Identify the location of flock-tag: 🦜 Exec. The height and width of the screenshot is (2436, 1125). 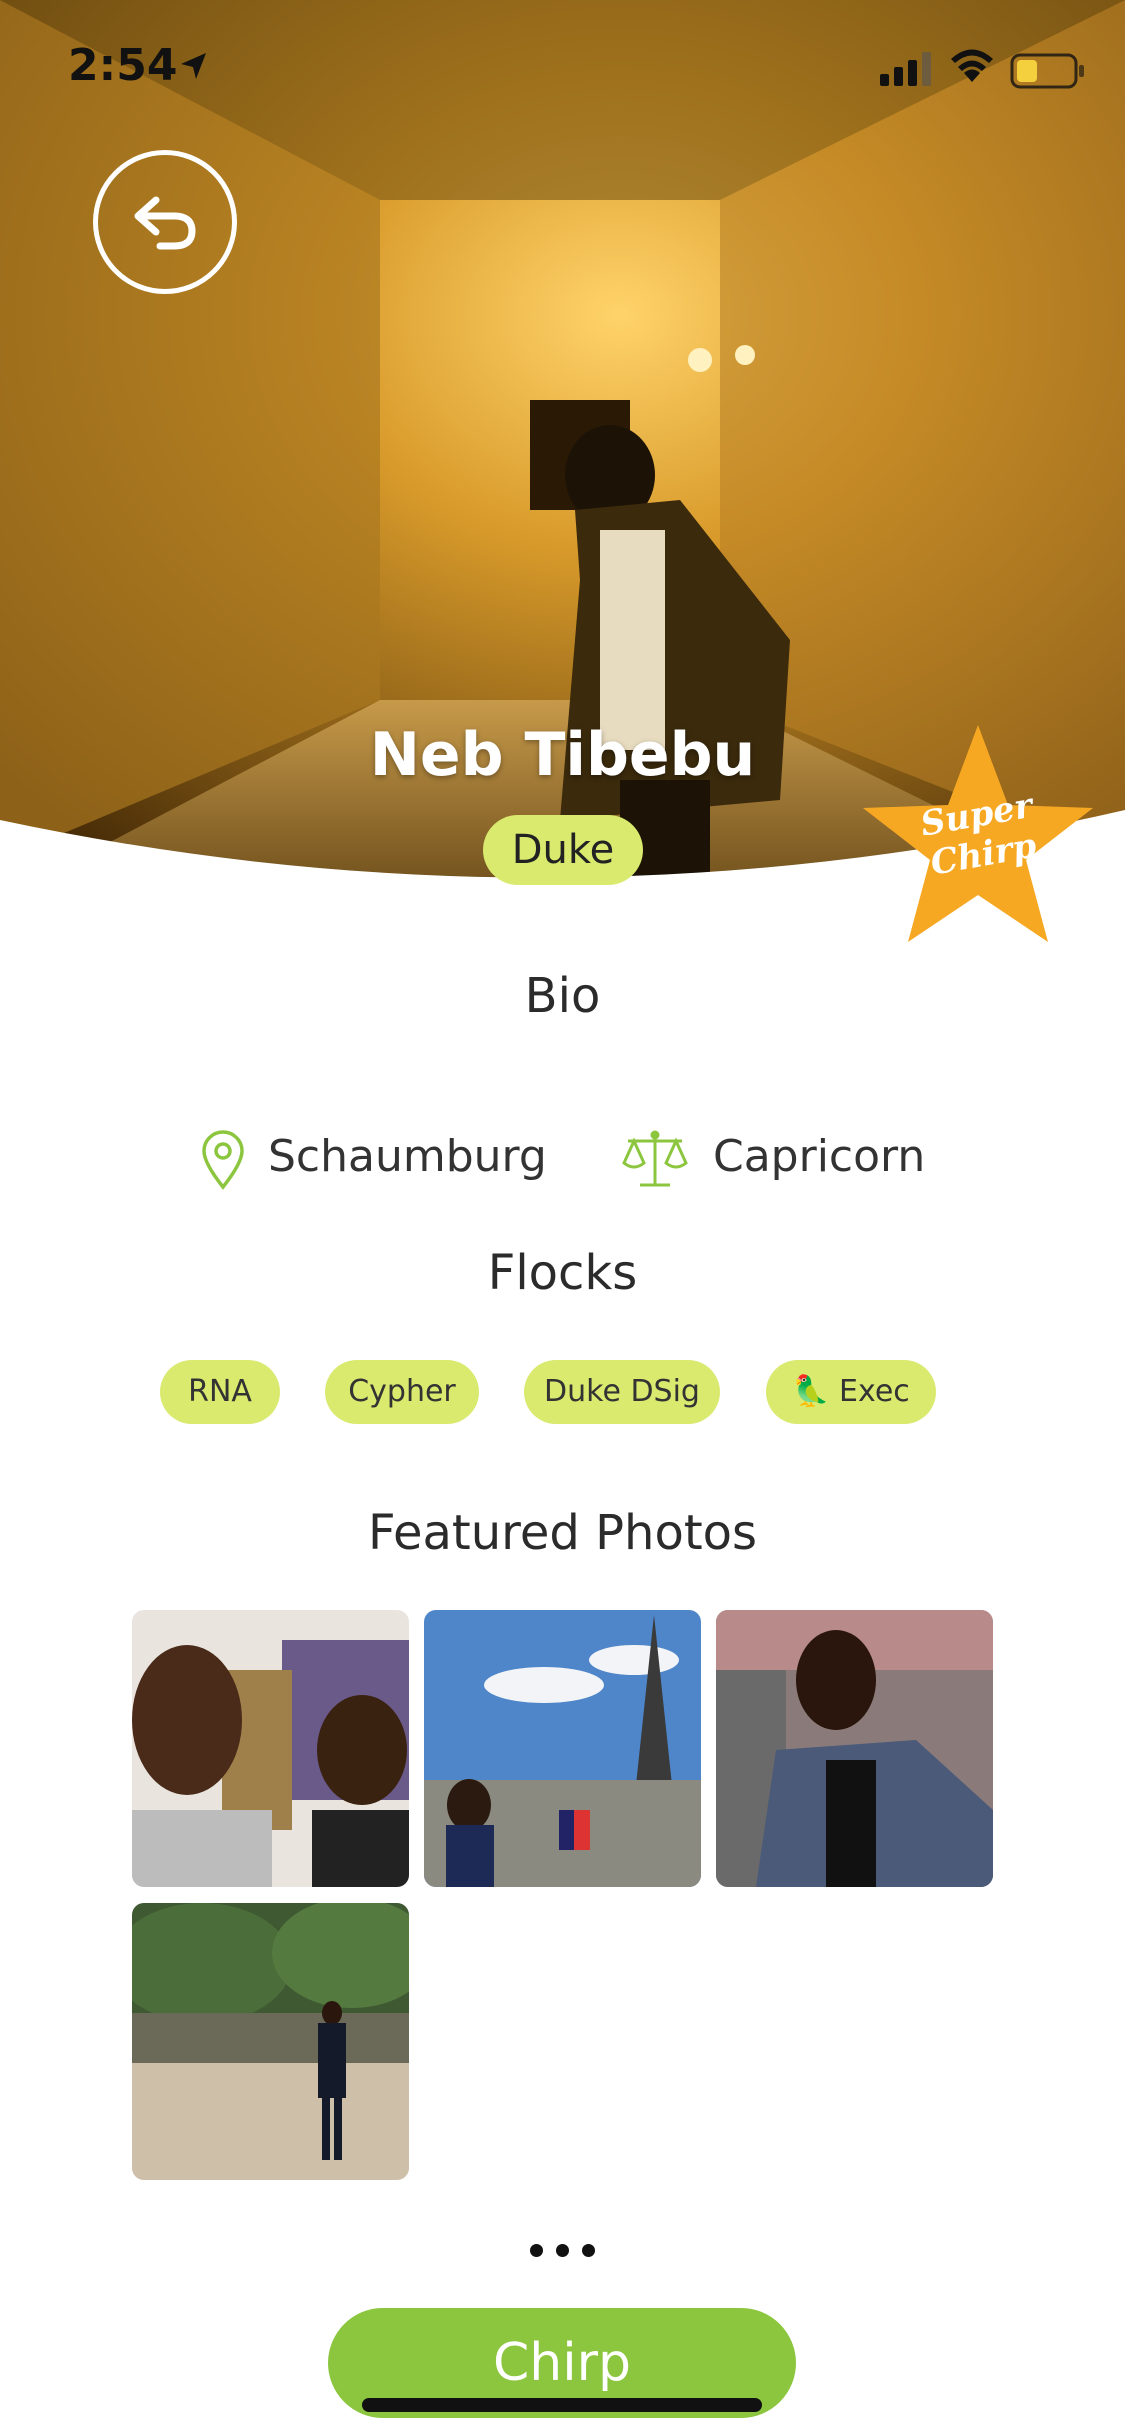
(851, 1392).